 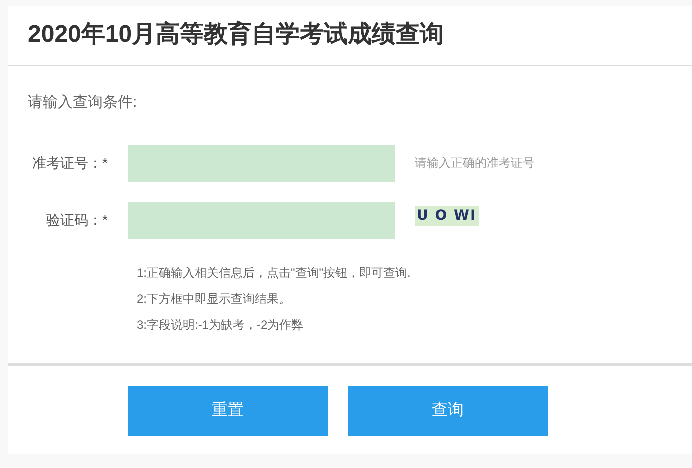 I want to click on captcha-image: U O WI, so click(x=447, y=216).